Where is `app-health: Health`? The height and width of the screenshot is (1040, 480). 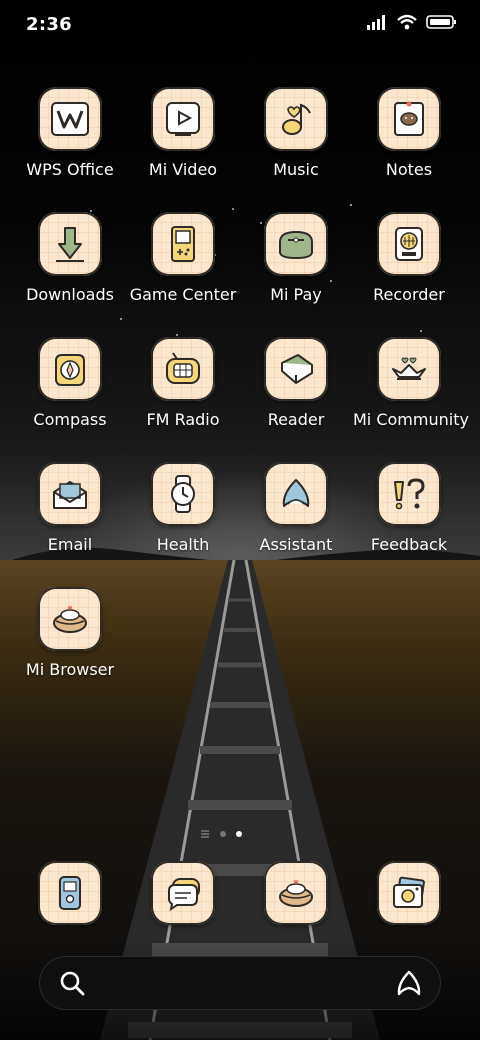
app-health: Health is located at coordinates (183, 508).